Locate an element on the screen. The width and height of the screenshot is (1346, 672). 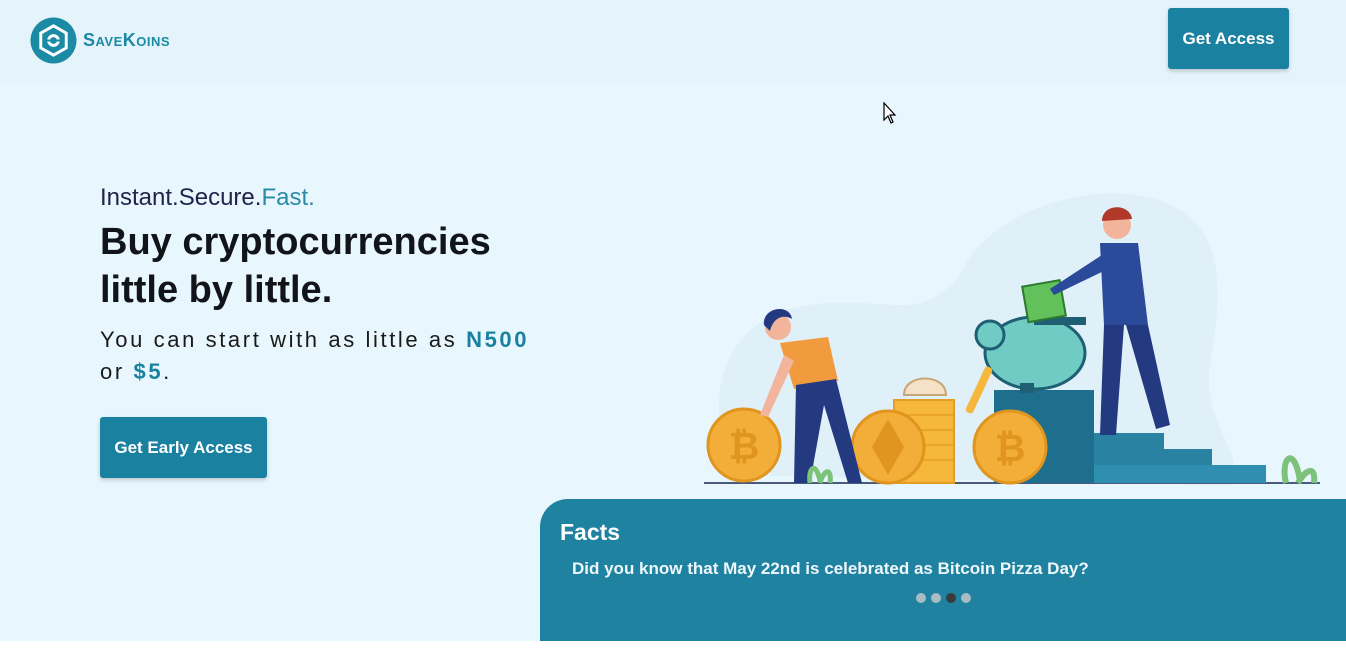
brand-logo: SaveKoins is located at coordinates (100, 40).